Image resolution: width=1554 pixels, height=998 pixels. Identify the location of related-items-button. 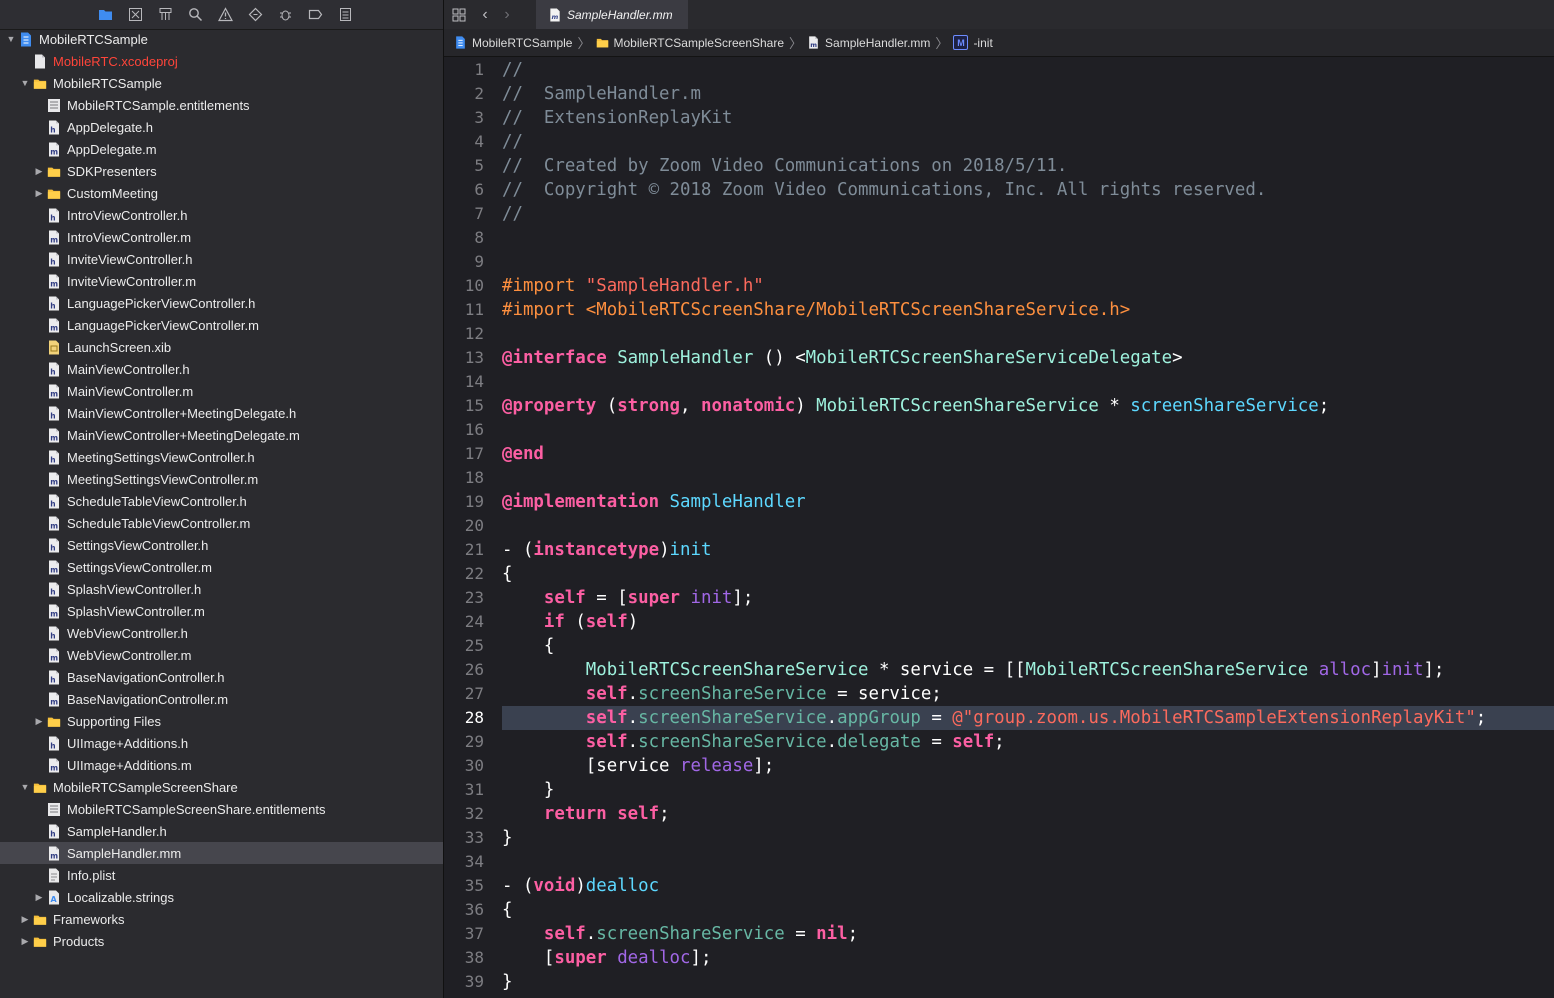
(459, 14).